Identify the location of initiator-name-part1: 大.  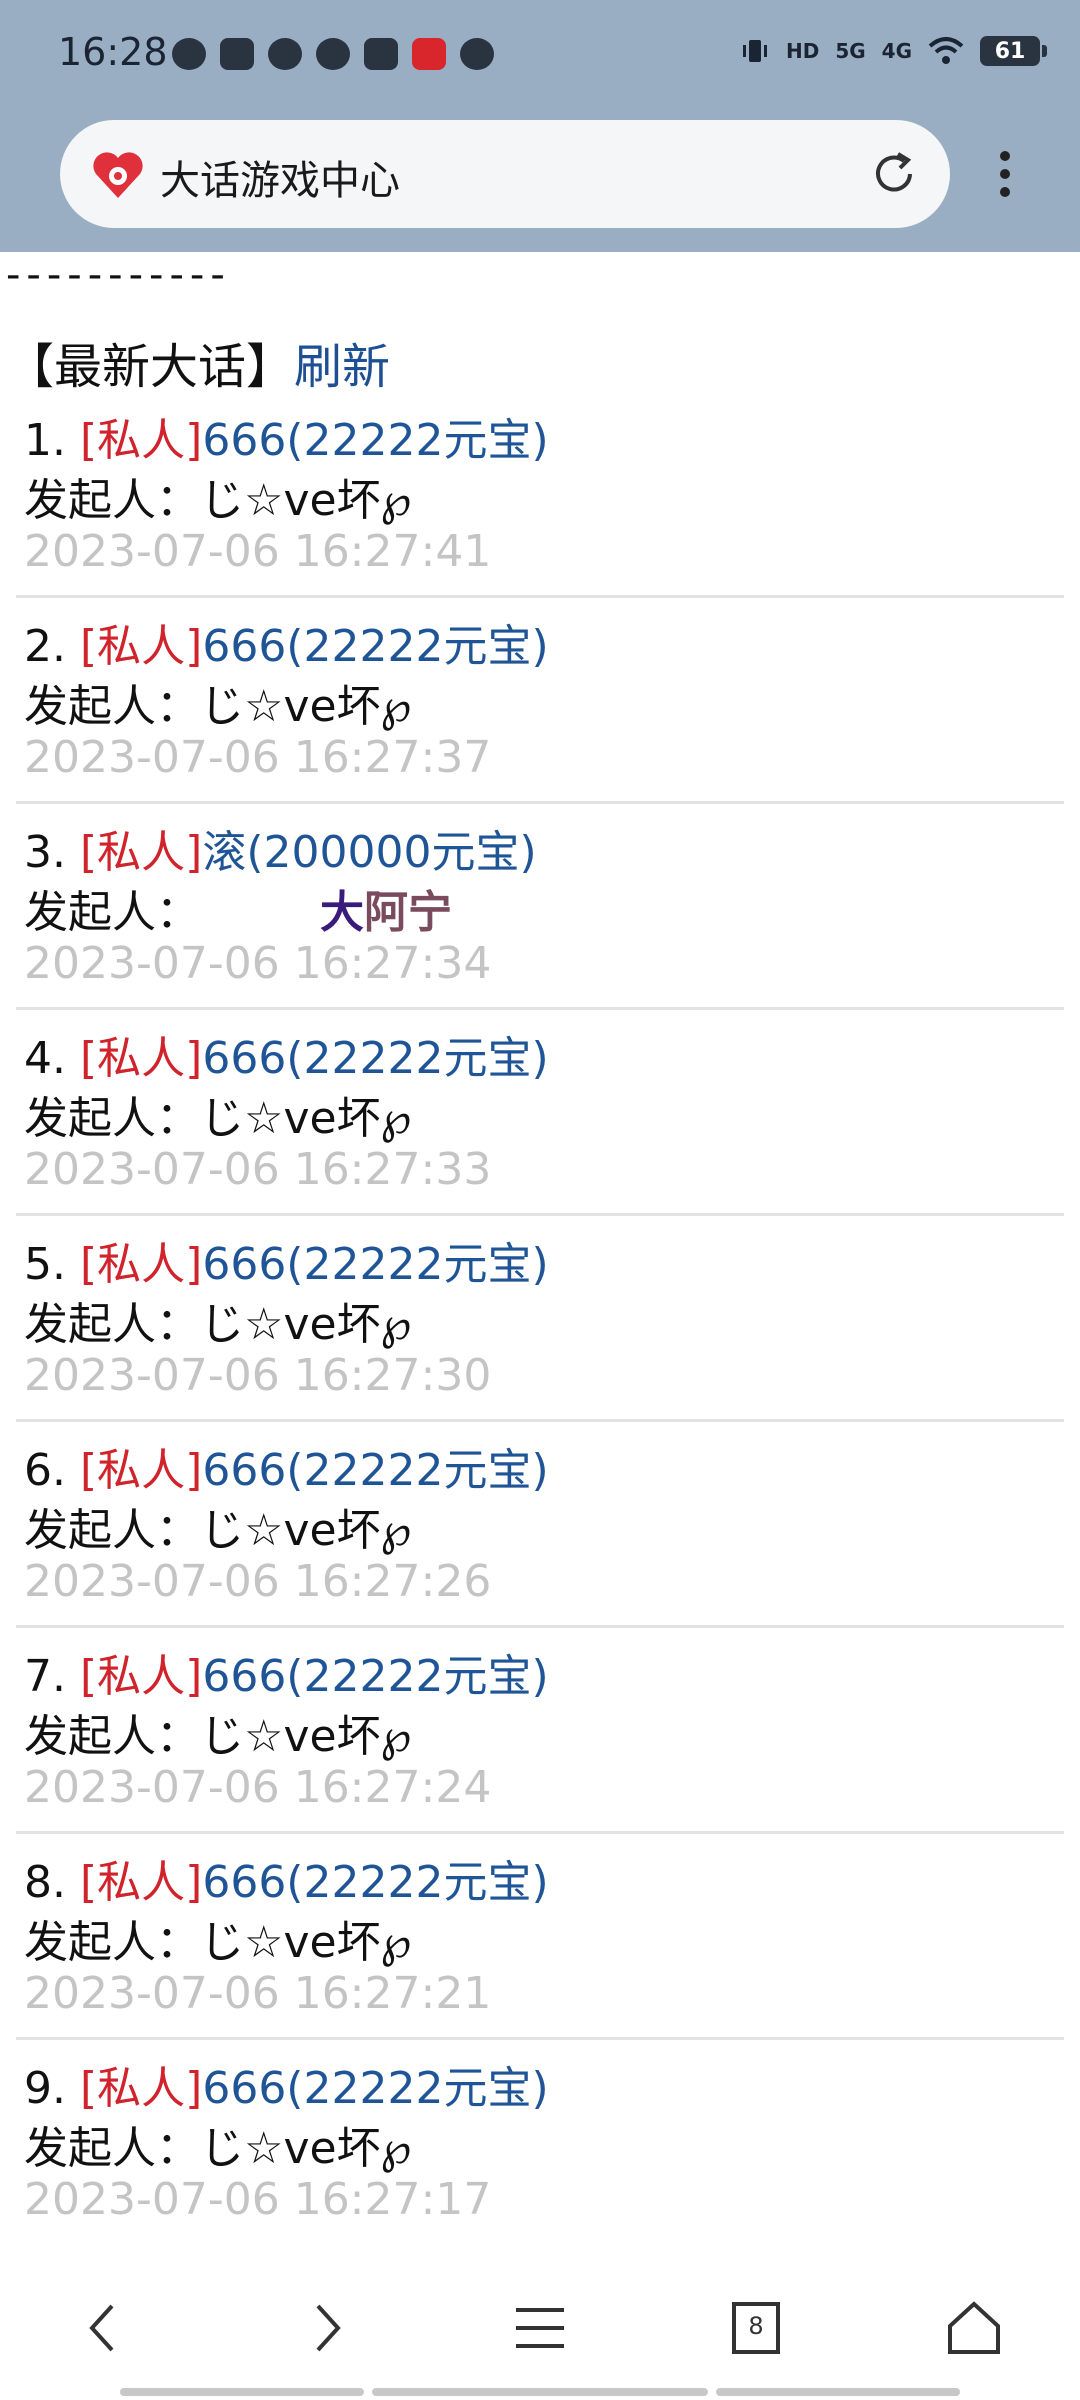
(342, 912).